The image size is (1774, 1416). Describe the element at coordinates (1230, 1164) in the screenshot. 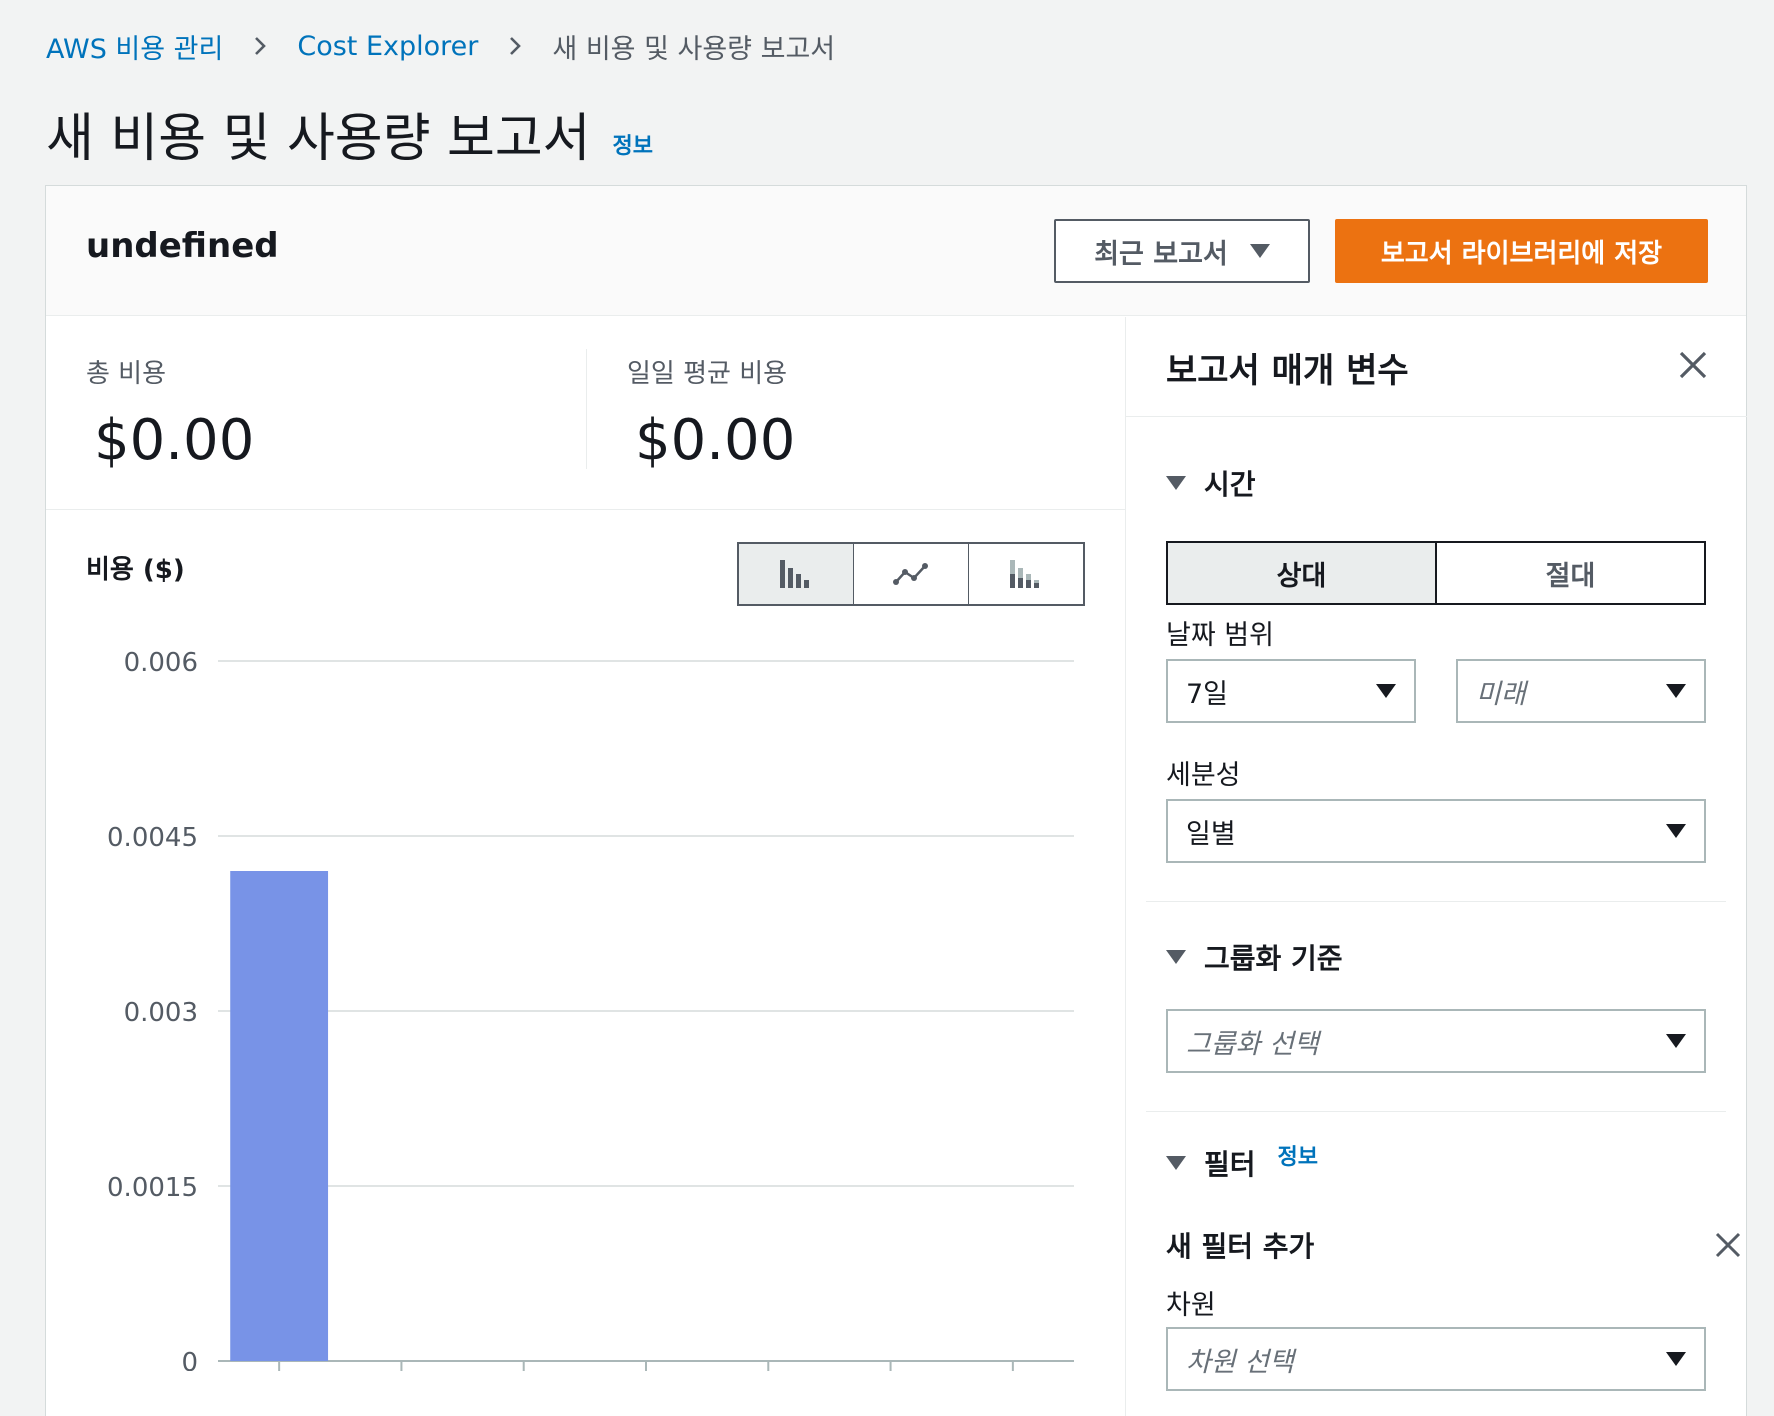

I see `filter-section-label: 필터` at that location.